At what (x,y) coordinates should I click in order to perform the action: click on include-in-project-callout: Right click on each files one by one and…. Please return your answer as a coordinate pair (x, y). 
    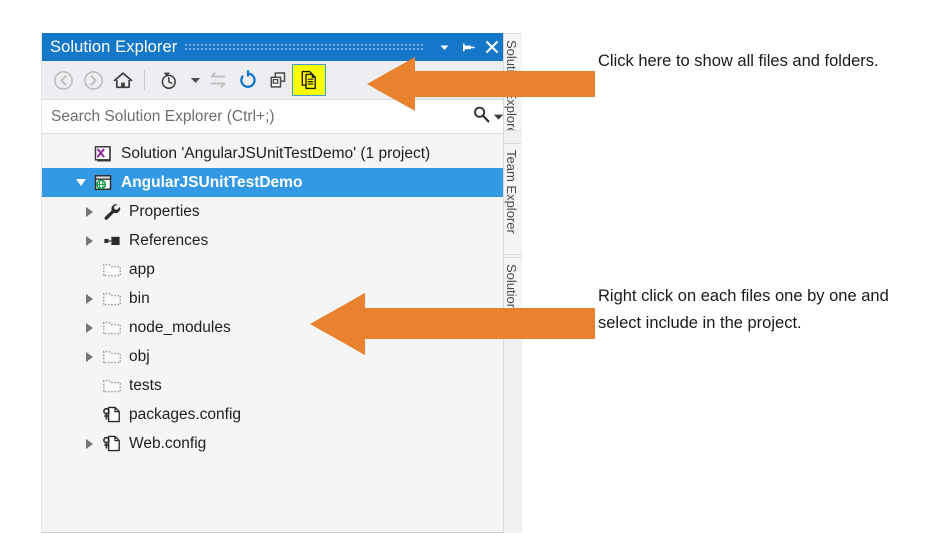
    Looking at the image, I should click on (743, 309).